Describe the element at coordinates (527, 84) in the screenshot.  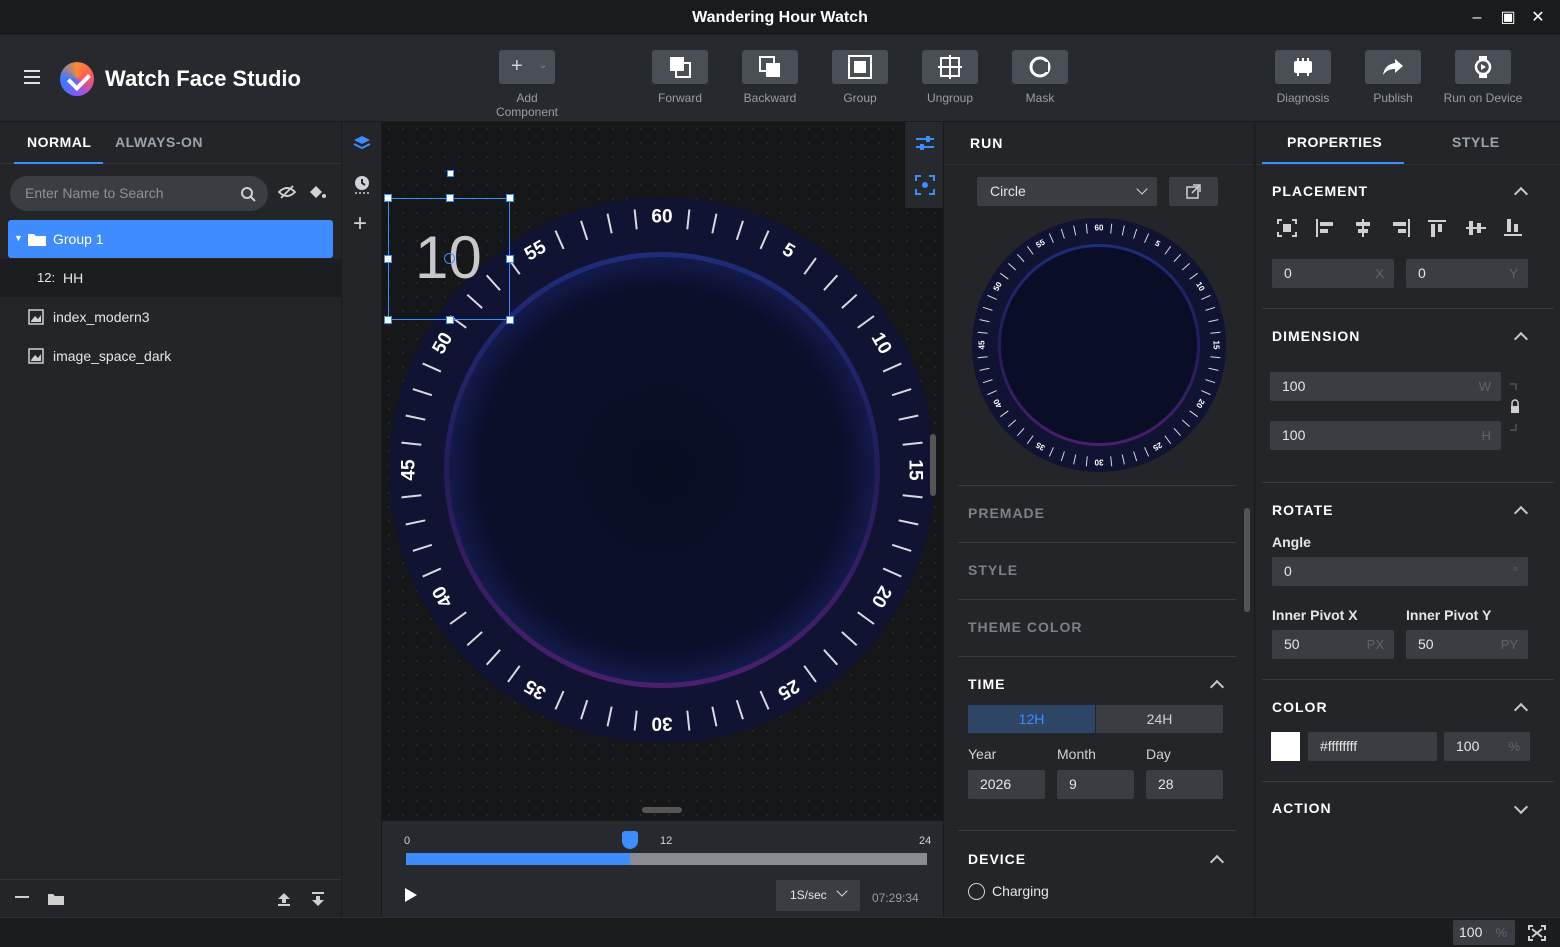
I see `add-component-button: + ⌄ Add Component` at that location.